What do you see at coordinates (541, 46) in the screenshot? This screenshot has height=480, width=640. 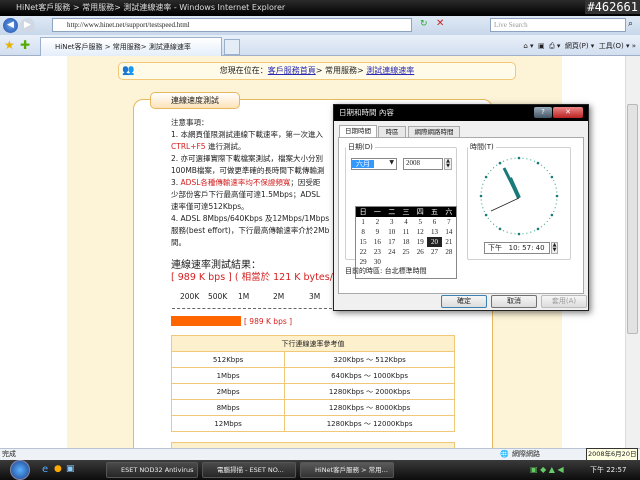 I see `feeds-icon: ▣` at bounding box center [541, 46].